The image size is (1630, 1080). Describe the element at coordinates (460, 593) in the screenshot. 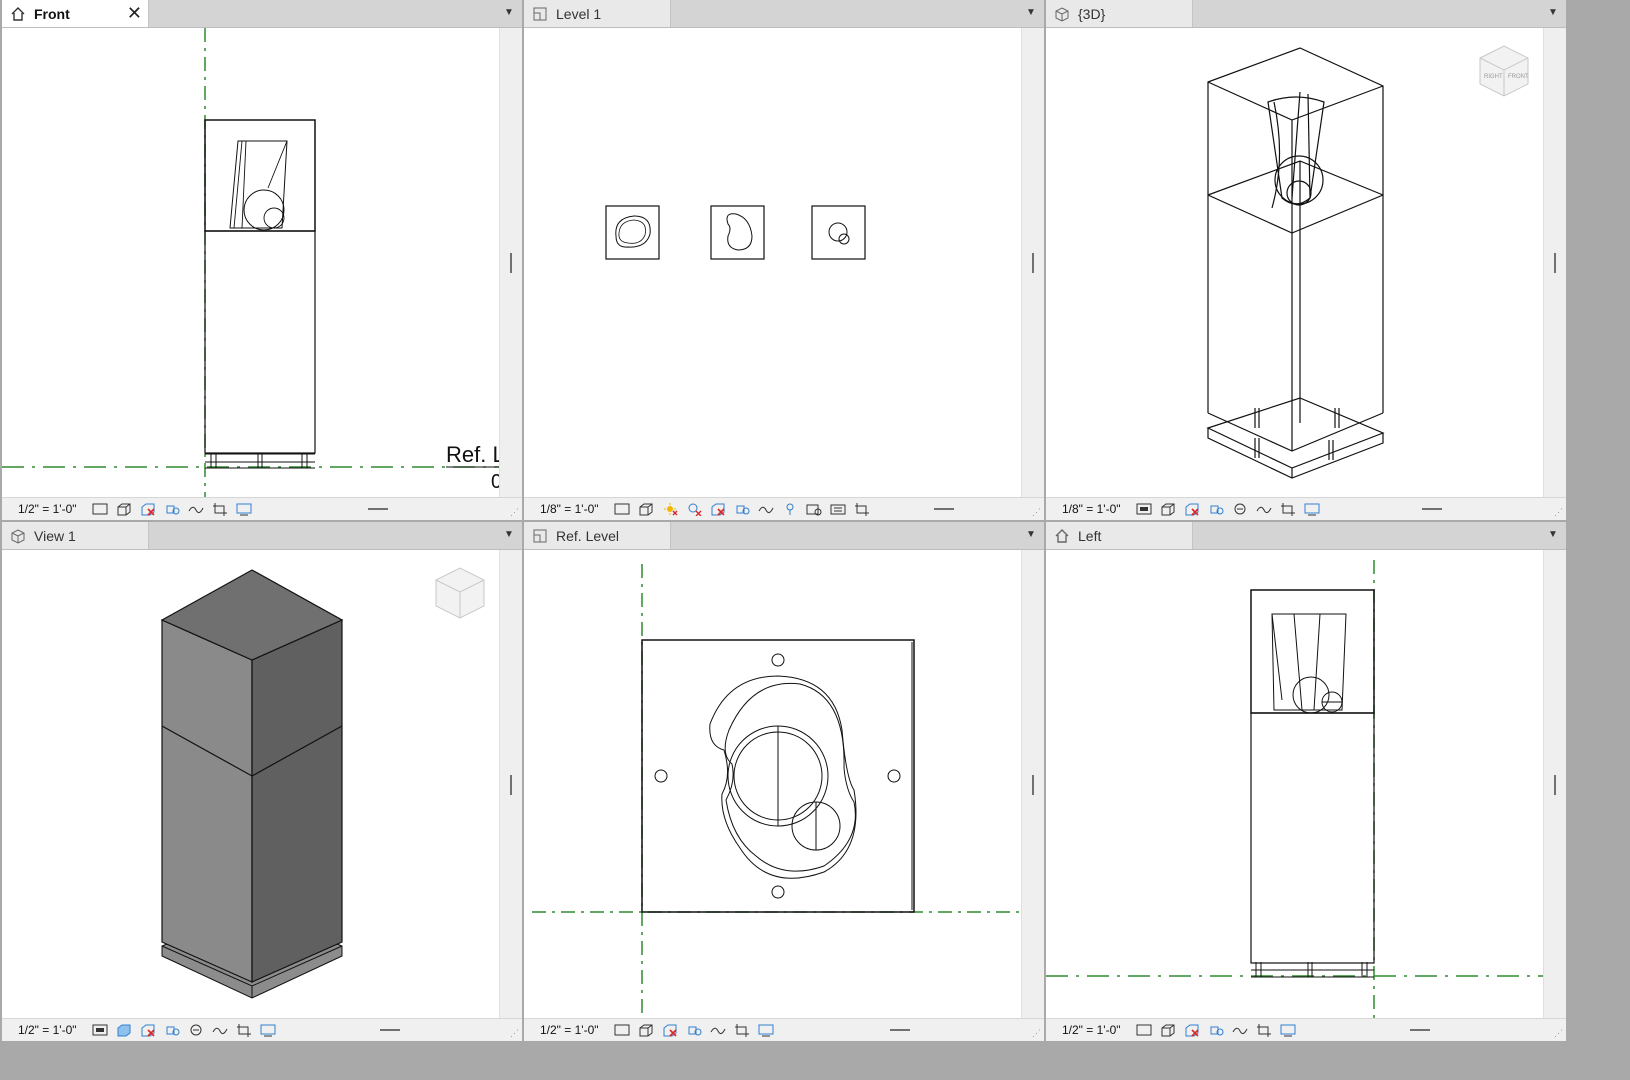

I see `viewcube` at that location.